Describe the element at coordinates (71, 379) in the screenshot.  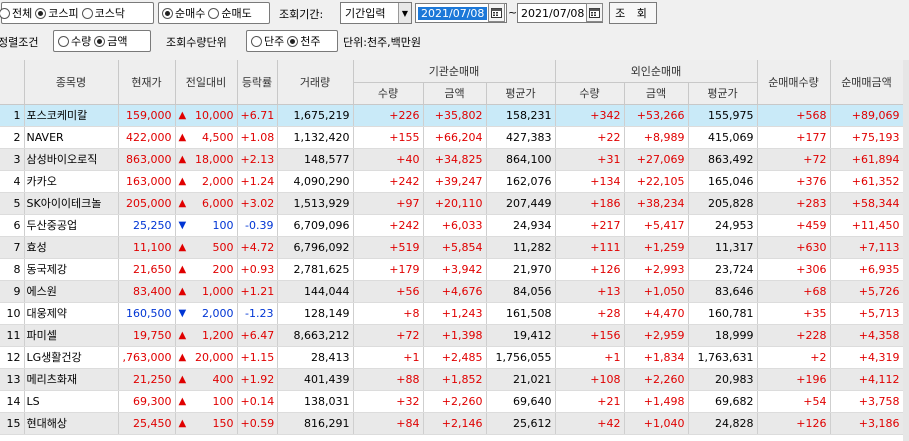
I see `stock-name: 메리츠화재` at that location.